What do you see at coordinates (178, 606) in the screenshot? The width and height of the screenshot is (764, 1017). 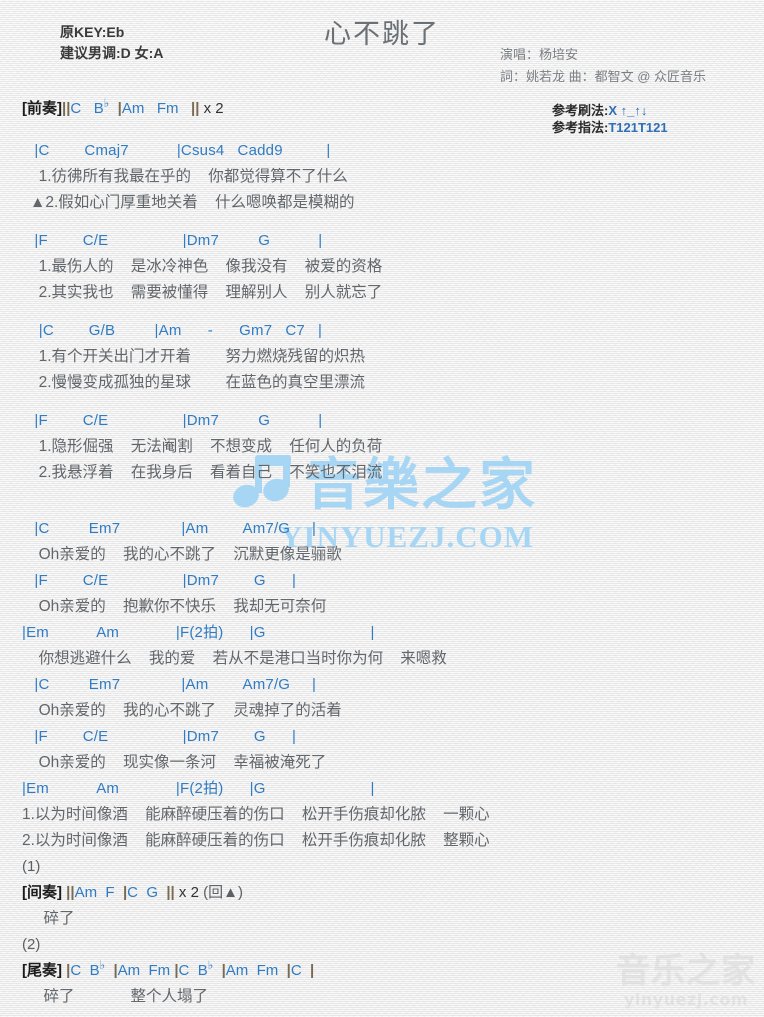 I see `lyric-line: Oh亲爱的 抱歉你不快乐 我却无可奈何` at bounding box center [178, 606].